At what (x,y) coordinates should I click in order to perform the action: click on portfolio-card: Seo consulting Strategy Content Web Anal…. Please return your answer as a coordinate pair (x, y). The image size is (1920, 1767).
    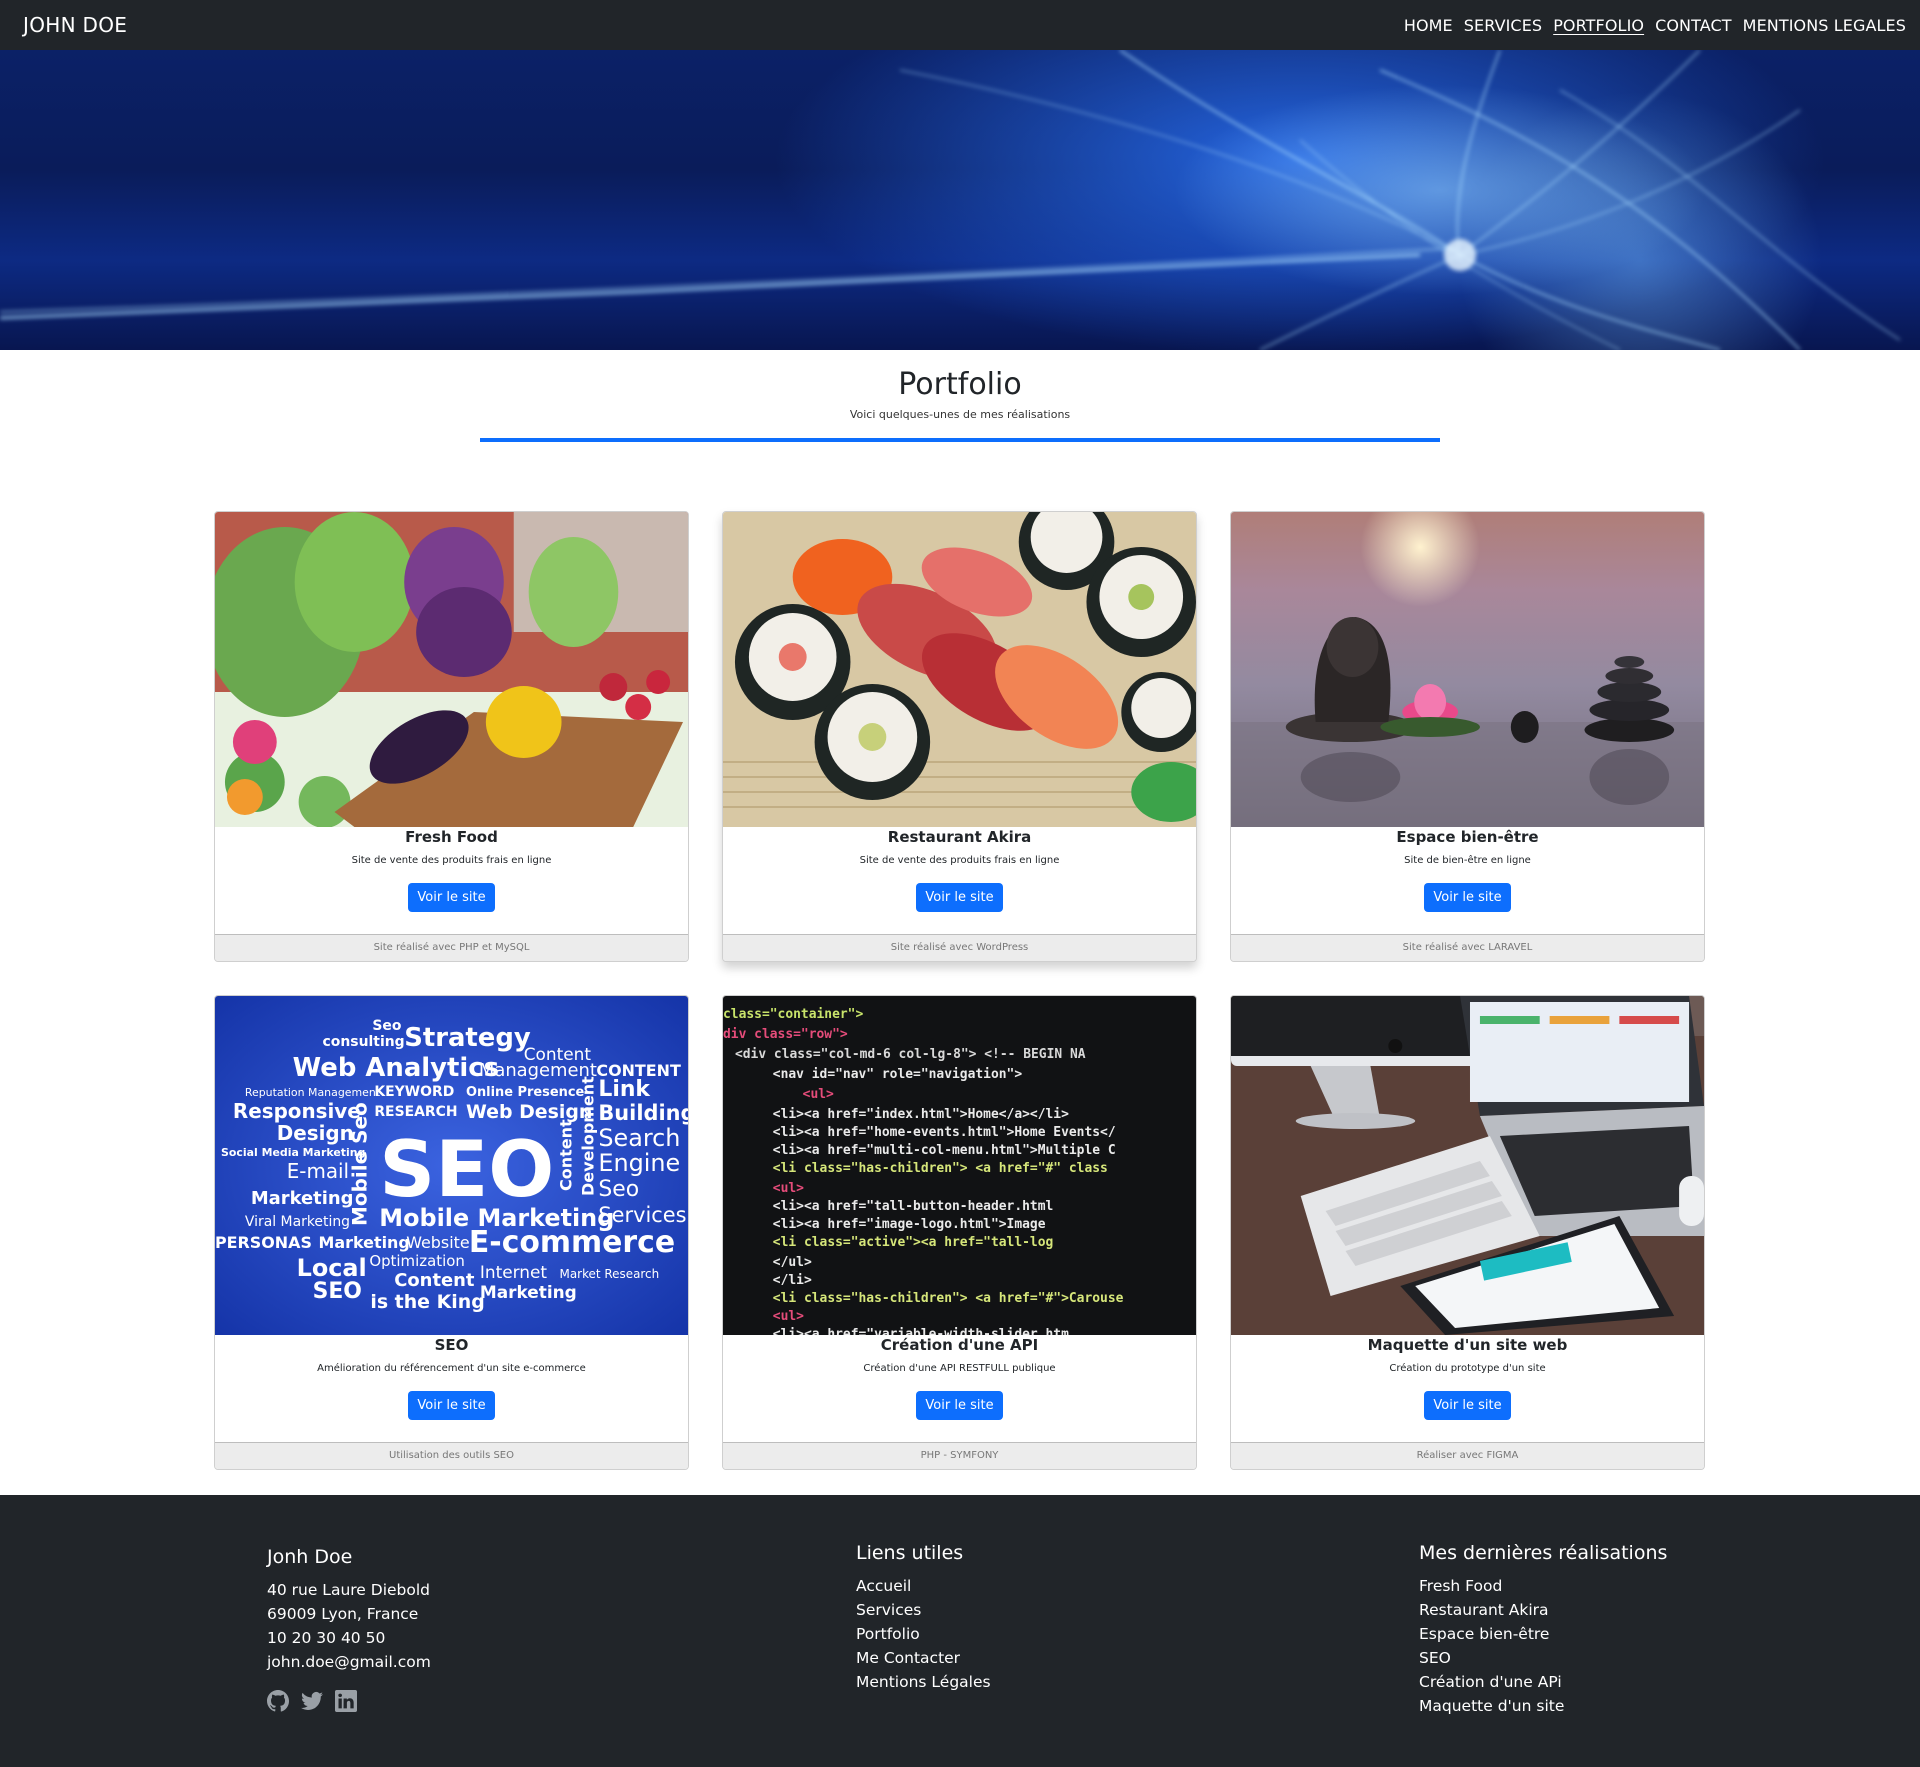
    Looking at the image, I should click on (451, 1232).